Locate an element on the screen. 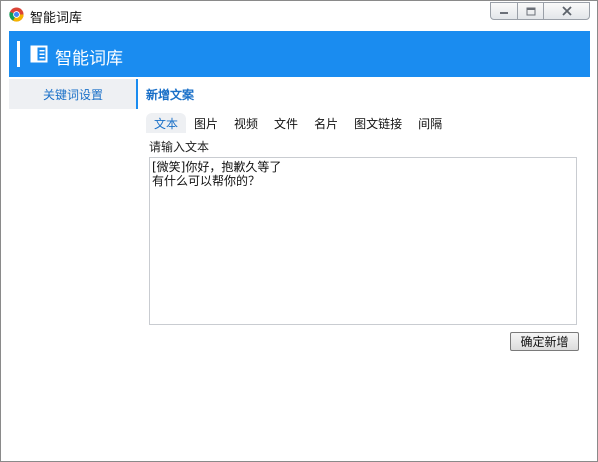 This screenshot has height=462, width=598. minimize-button is located at coordinates (504, 11).